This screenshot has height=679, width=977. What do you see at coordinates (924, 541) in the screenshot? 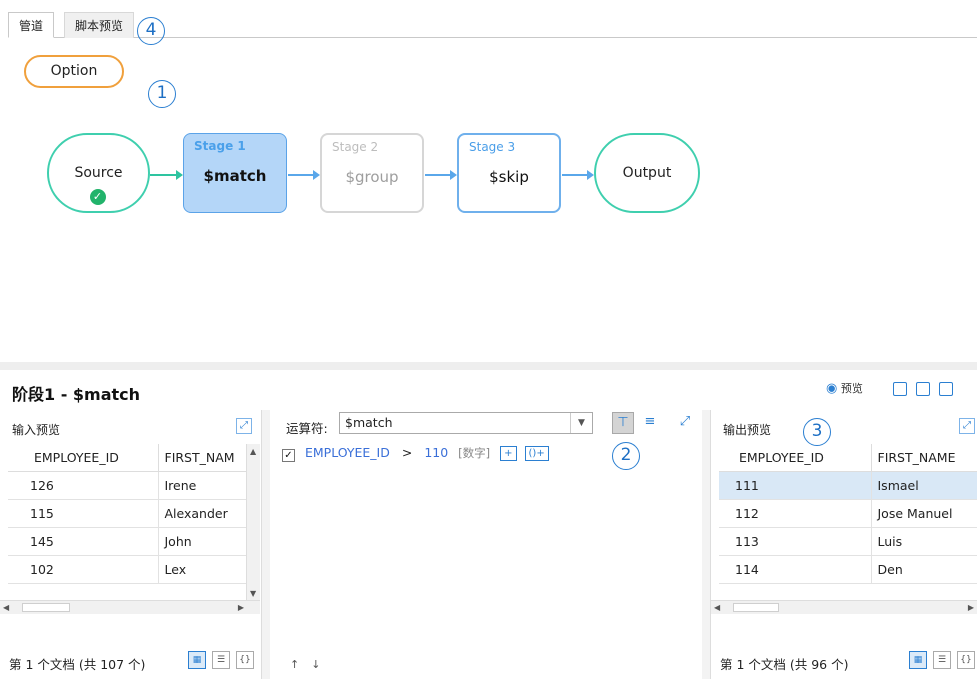
I see `cell-first-name: Luis` at bounding box center [924, 541].